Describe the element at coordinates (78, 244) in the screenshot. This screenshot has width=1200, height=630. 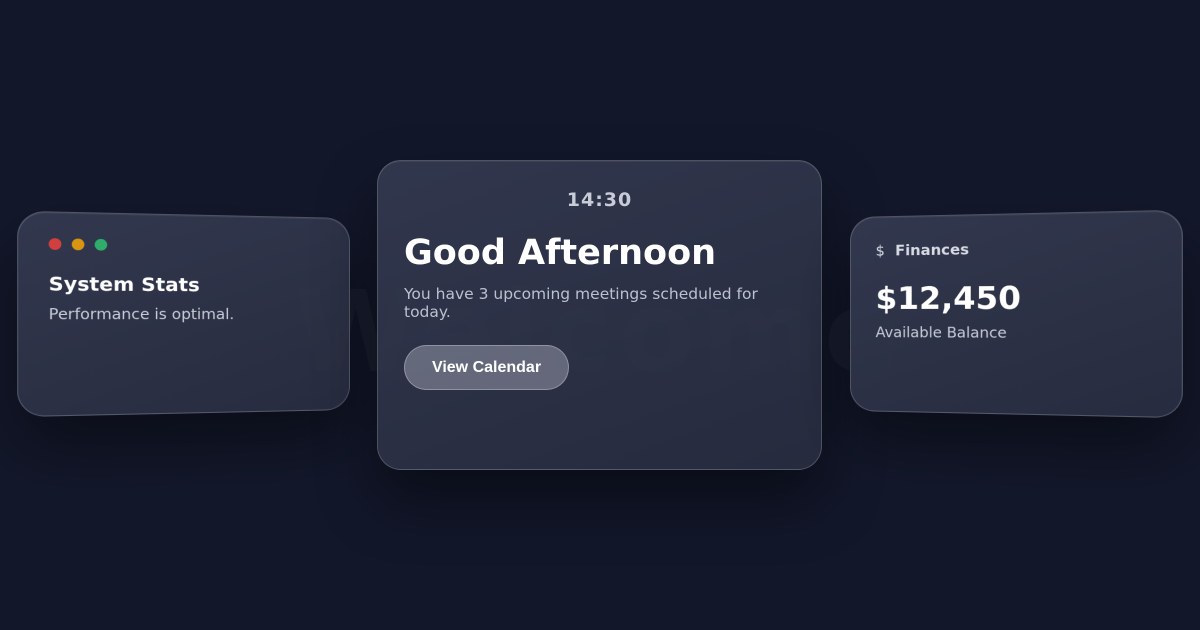
I see `minimize-dot-icon` at that location.